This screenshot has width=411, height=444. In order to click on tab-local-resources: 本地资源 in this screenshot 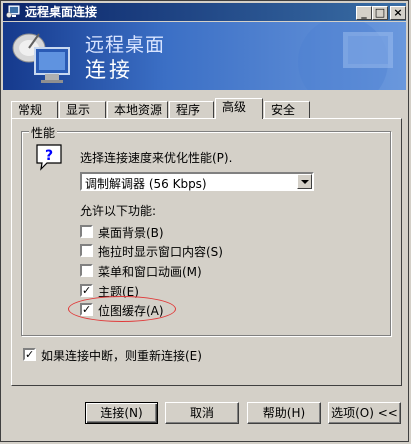, I will do `click(137, 110)`.